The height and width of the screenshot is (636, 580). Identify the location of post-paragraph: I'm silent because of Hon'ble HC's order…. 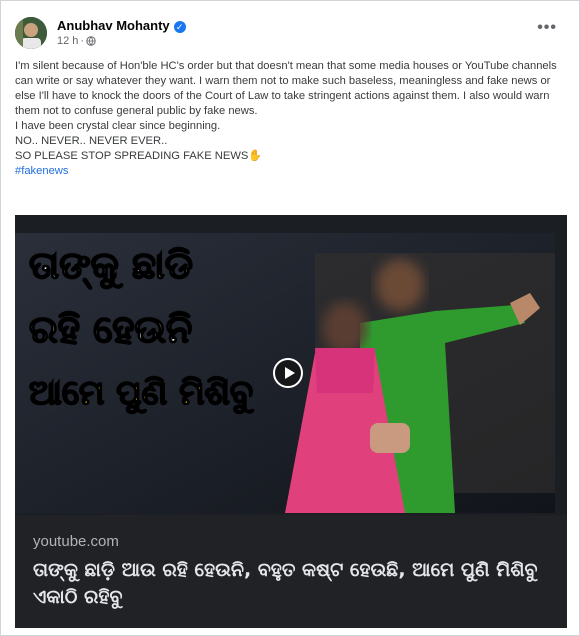
(286, 88).